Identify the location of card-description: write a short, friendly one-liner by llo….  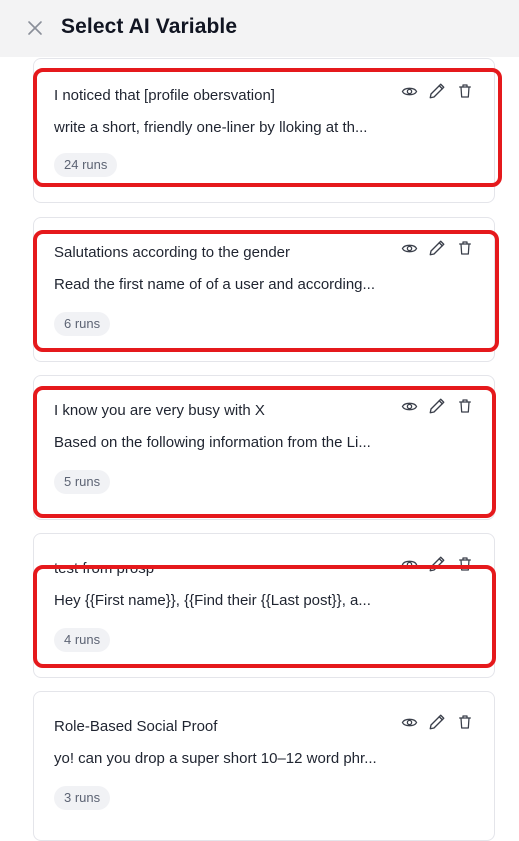
(211, 127).